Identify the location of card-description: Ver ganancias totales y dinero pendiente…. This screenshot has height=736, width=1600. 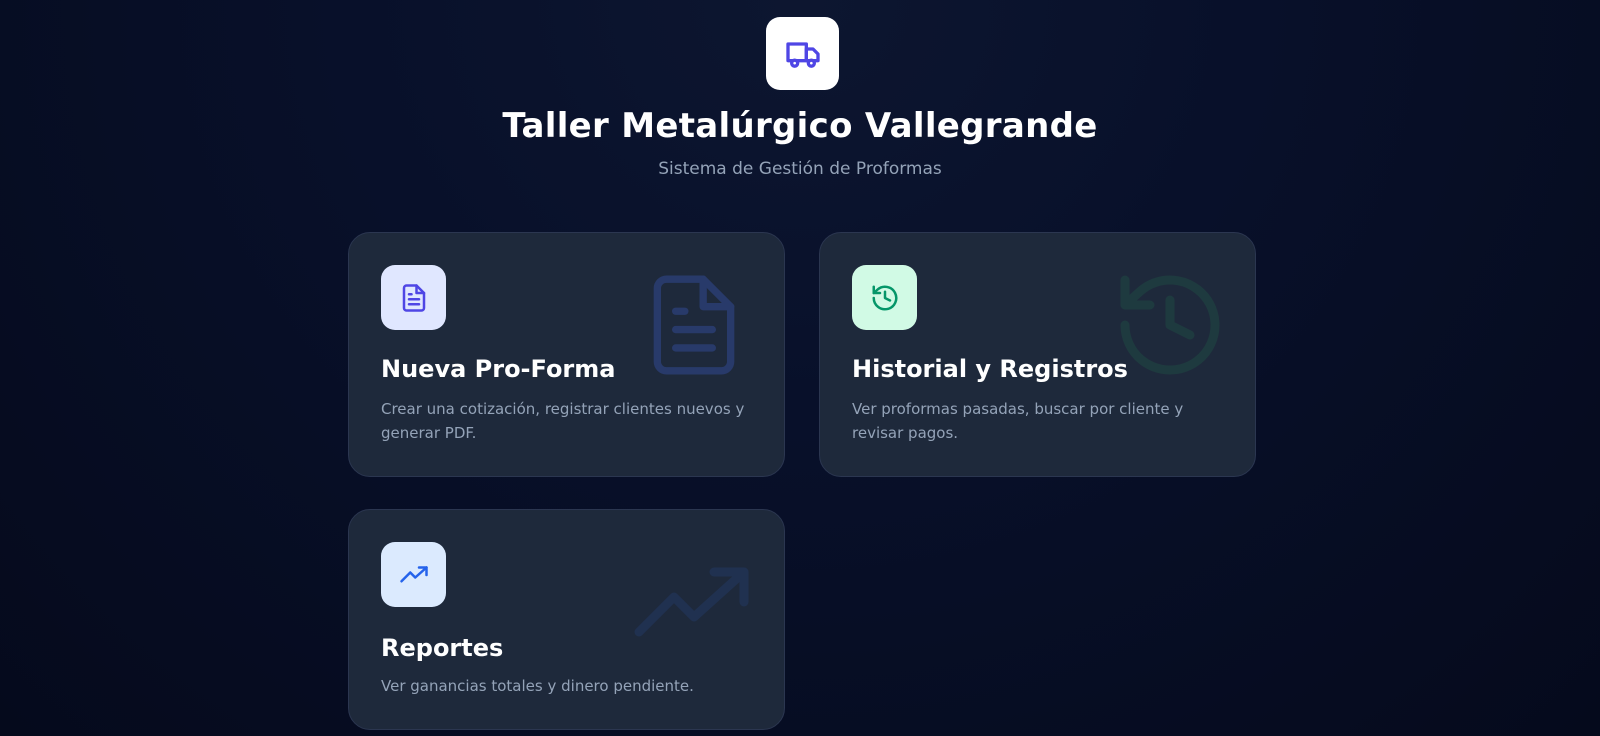
(537, 686).